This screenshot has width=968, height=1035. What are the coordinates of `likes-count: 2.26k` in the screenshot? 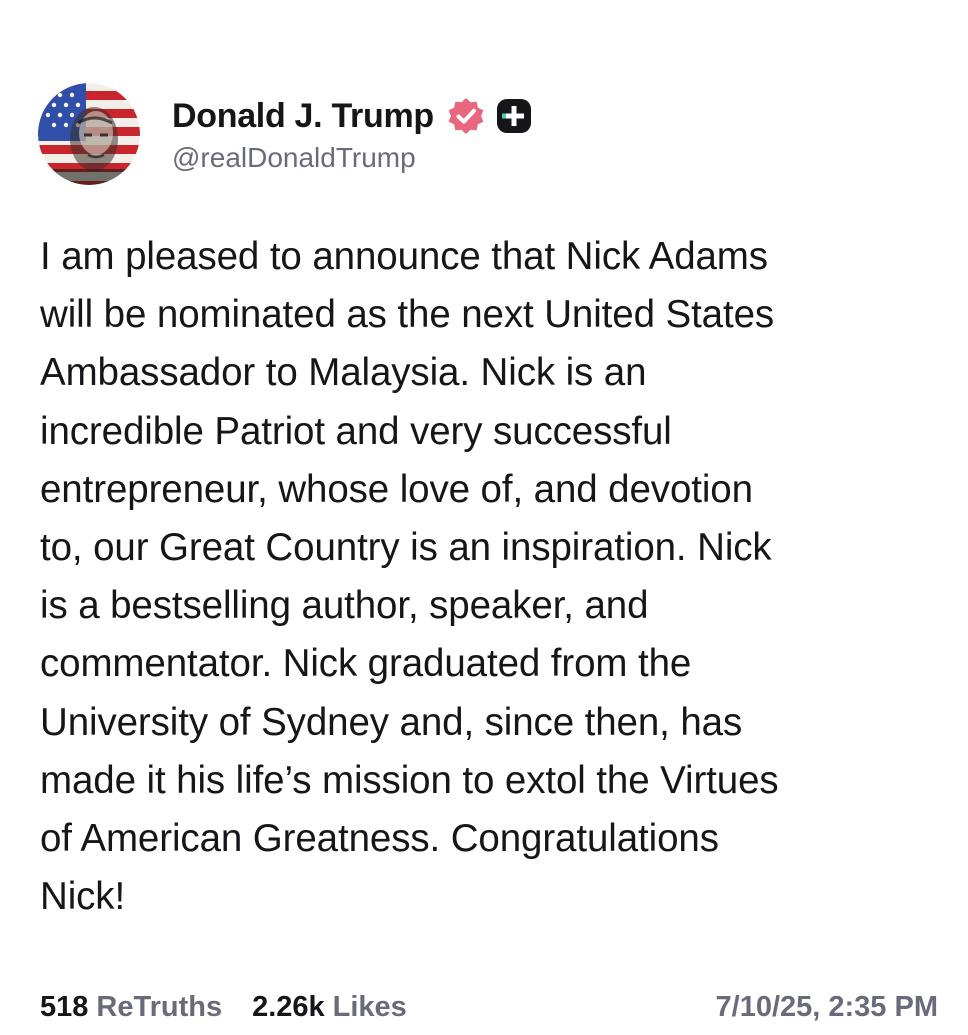 It's located at (288, 1006).